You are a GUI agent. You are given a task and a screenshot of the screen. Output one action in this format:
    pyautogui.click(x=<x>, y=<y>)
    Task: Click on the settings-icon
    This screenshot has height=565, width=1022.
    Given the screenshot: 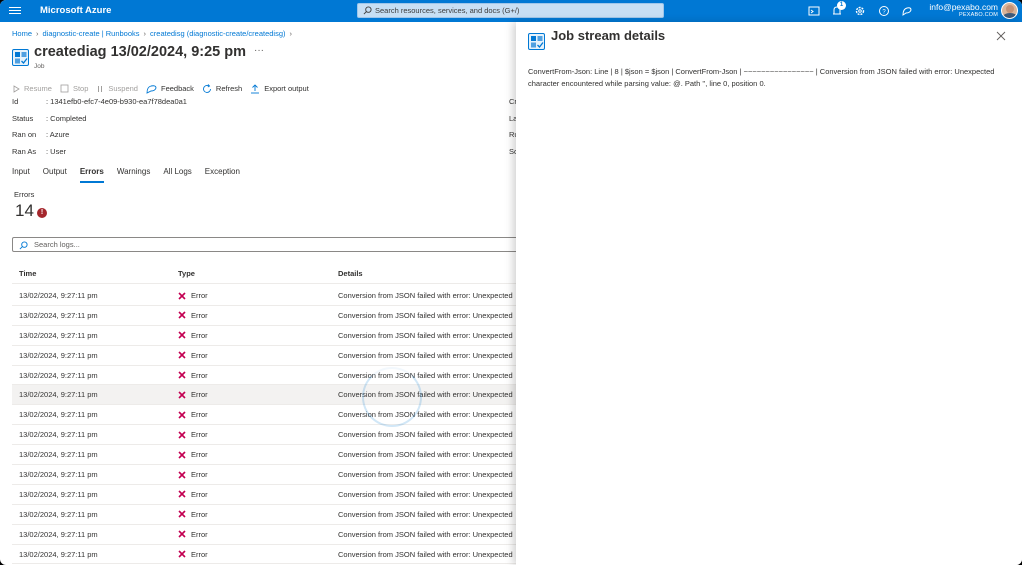 What is the action you would take?
    pyautogui.click(x=860, y=11)
    